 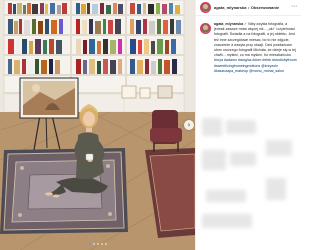 I want to click on caption-username: agata_mlynarska, so click(x=228, y=24).